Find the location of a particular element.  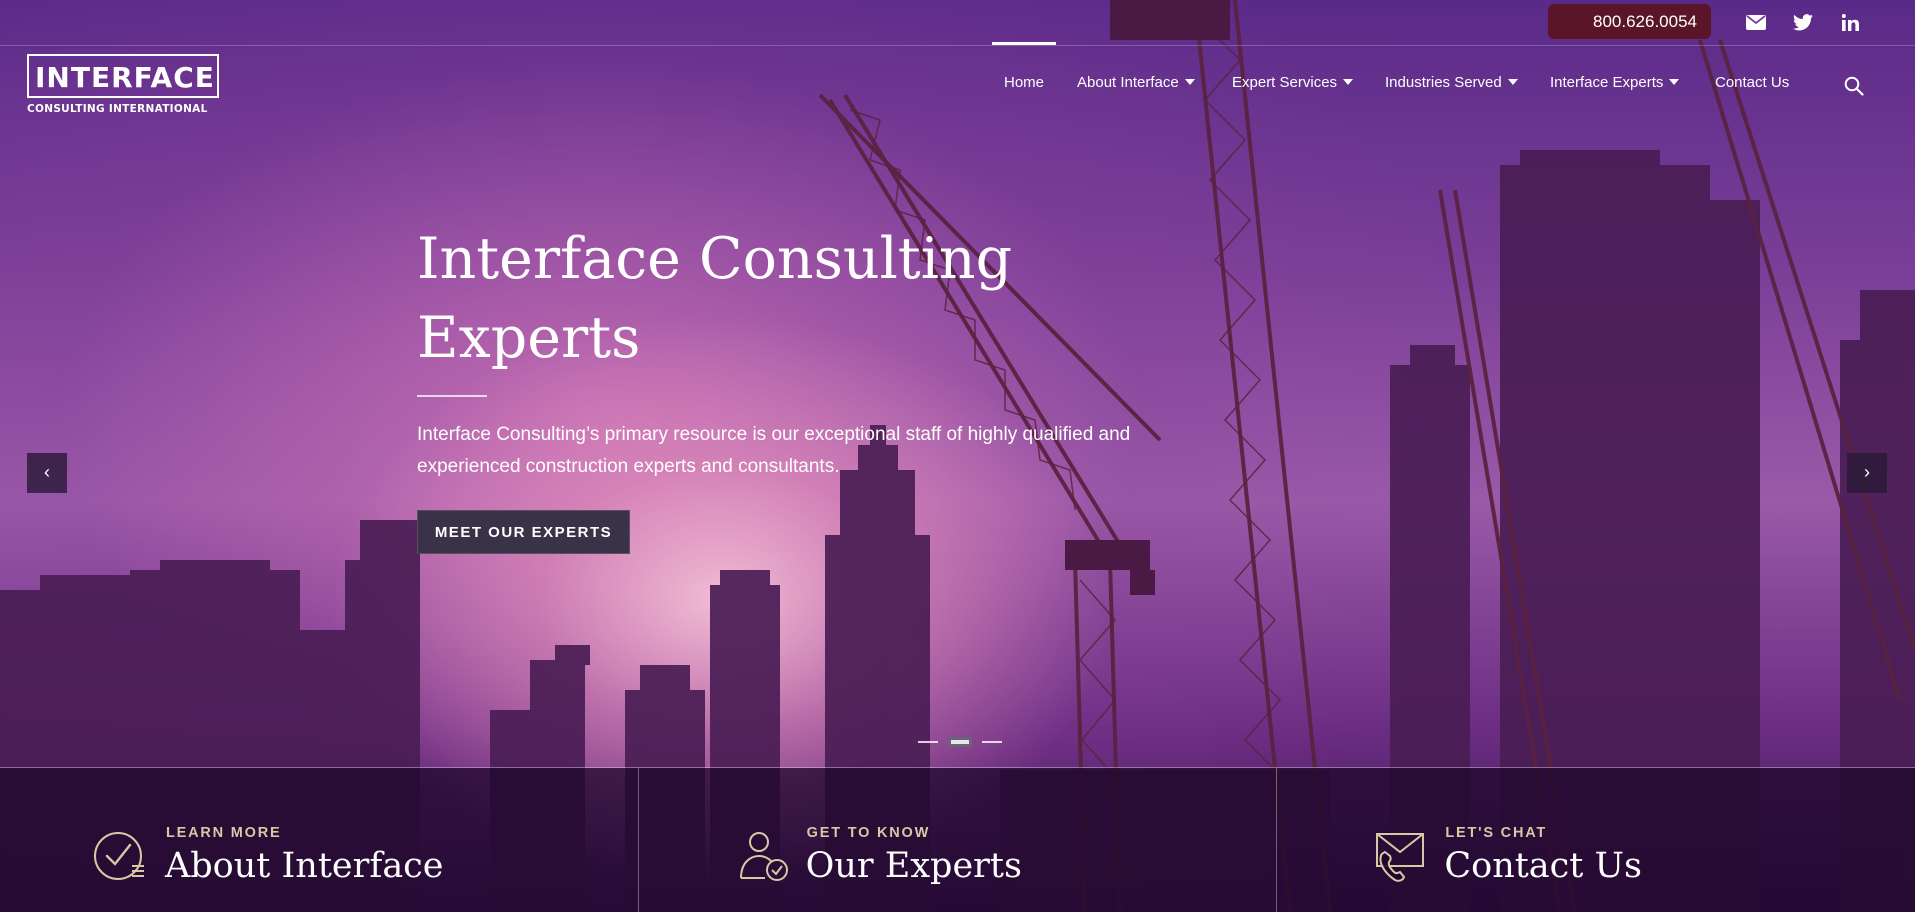

envelope-phone-icon is located at coordinates (1400, 857).